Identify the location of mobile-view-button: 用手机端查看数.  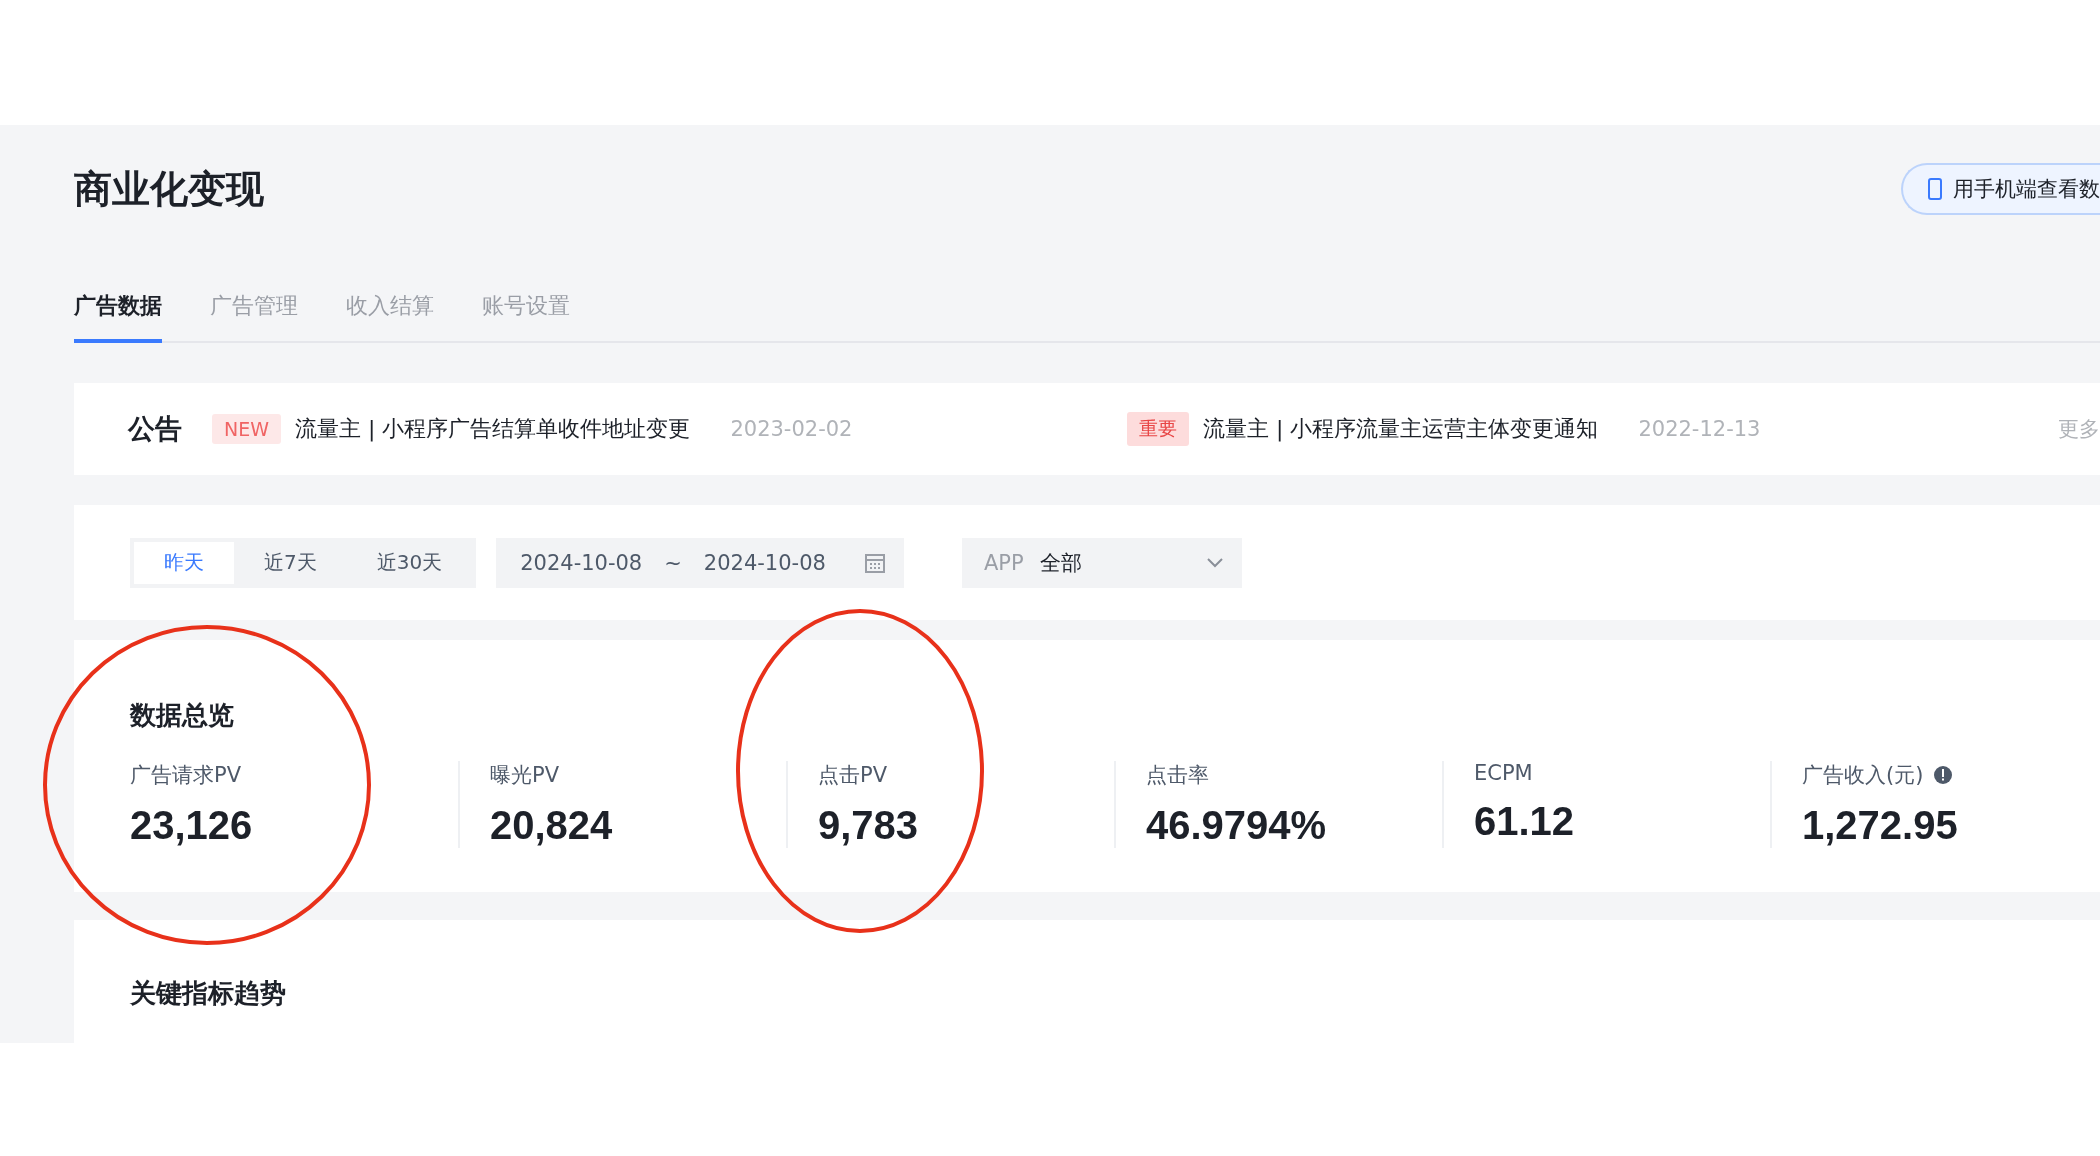
(2000, 189).